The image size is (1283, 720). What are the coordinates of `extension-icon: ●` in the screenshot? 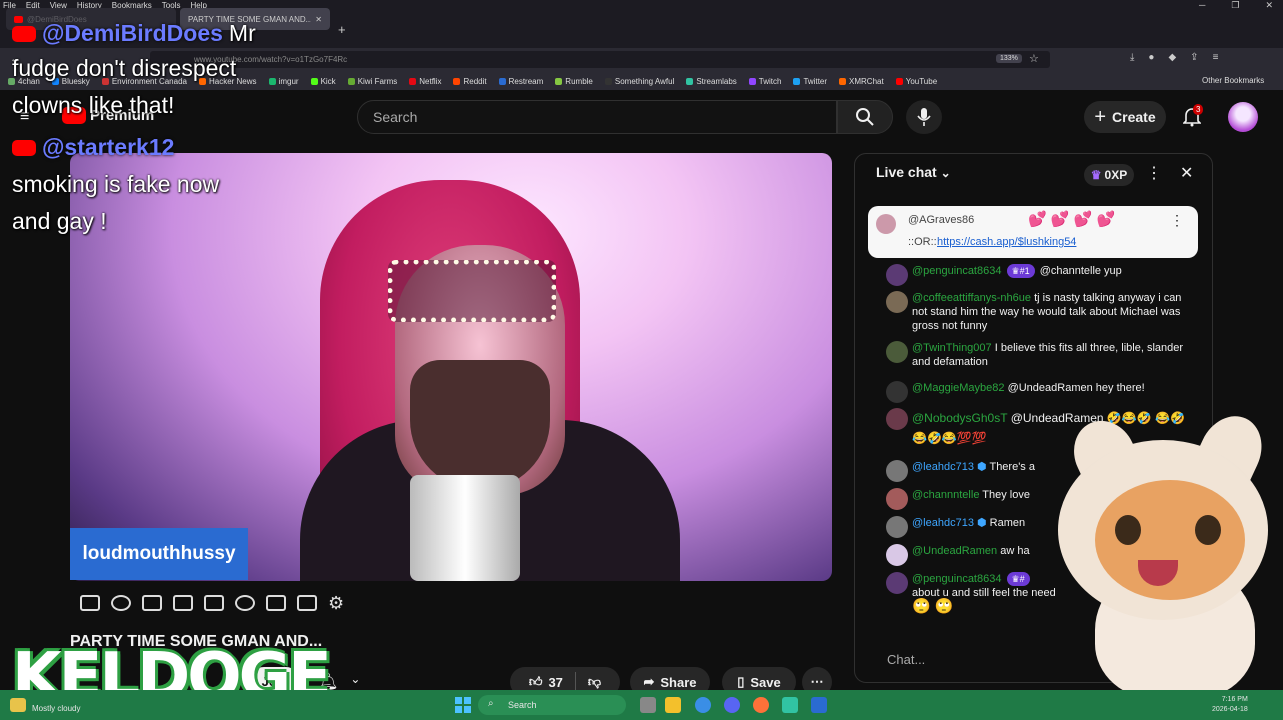 It's located at (1151, 57).